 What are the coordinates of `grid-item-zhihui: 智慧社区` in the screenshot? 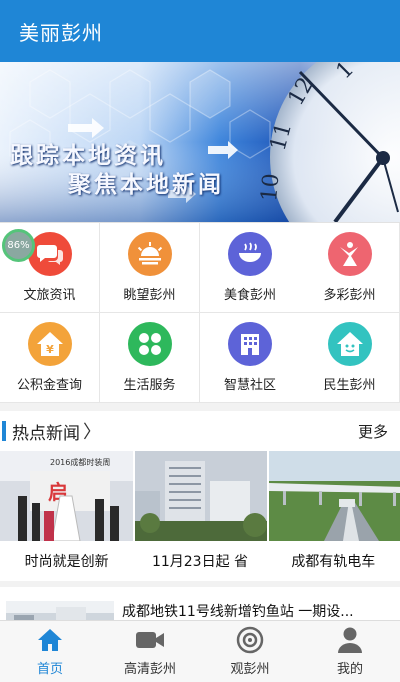 It's located at (250, 358).